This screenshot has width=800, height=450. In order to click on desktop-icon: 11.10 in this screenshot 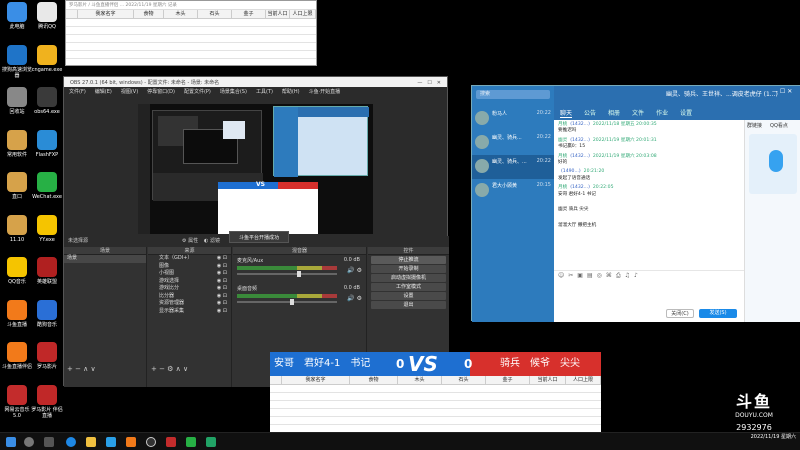, I will do `click(17, 228)`.